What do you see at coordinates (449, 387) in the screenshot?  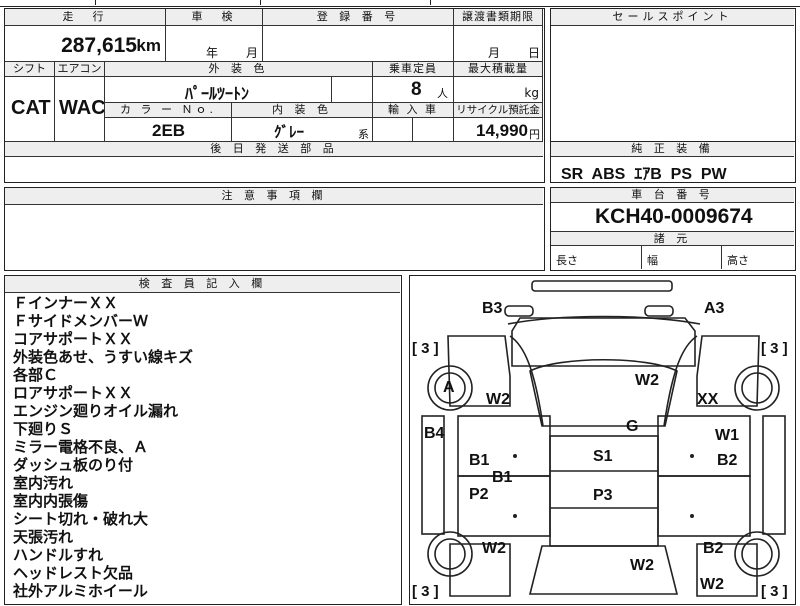 I see `map-label-a: A` at bounding box center [449, 387].